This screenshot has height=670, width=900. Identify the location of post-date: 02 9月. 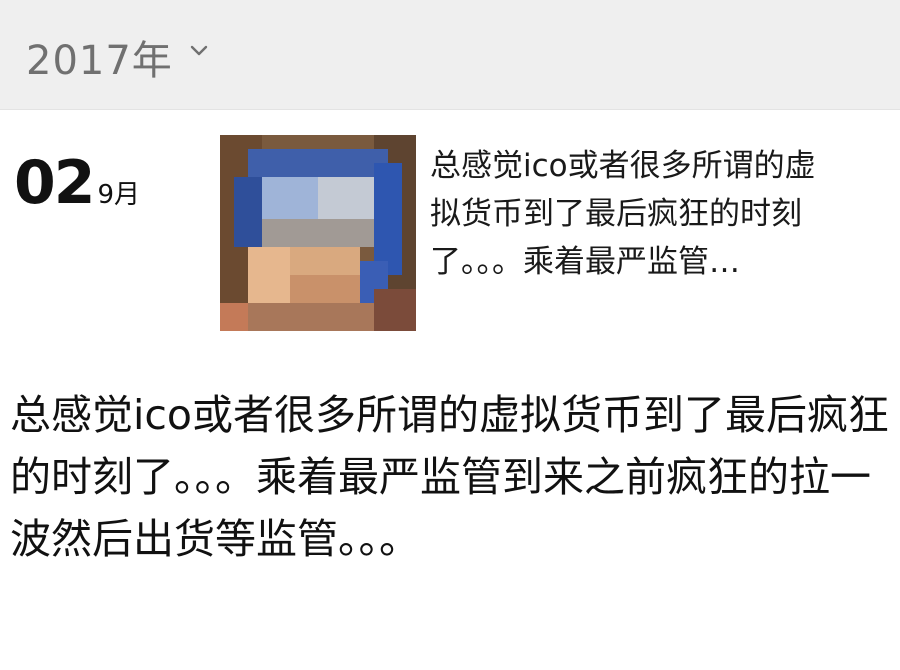
(77, 183).